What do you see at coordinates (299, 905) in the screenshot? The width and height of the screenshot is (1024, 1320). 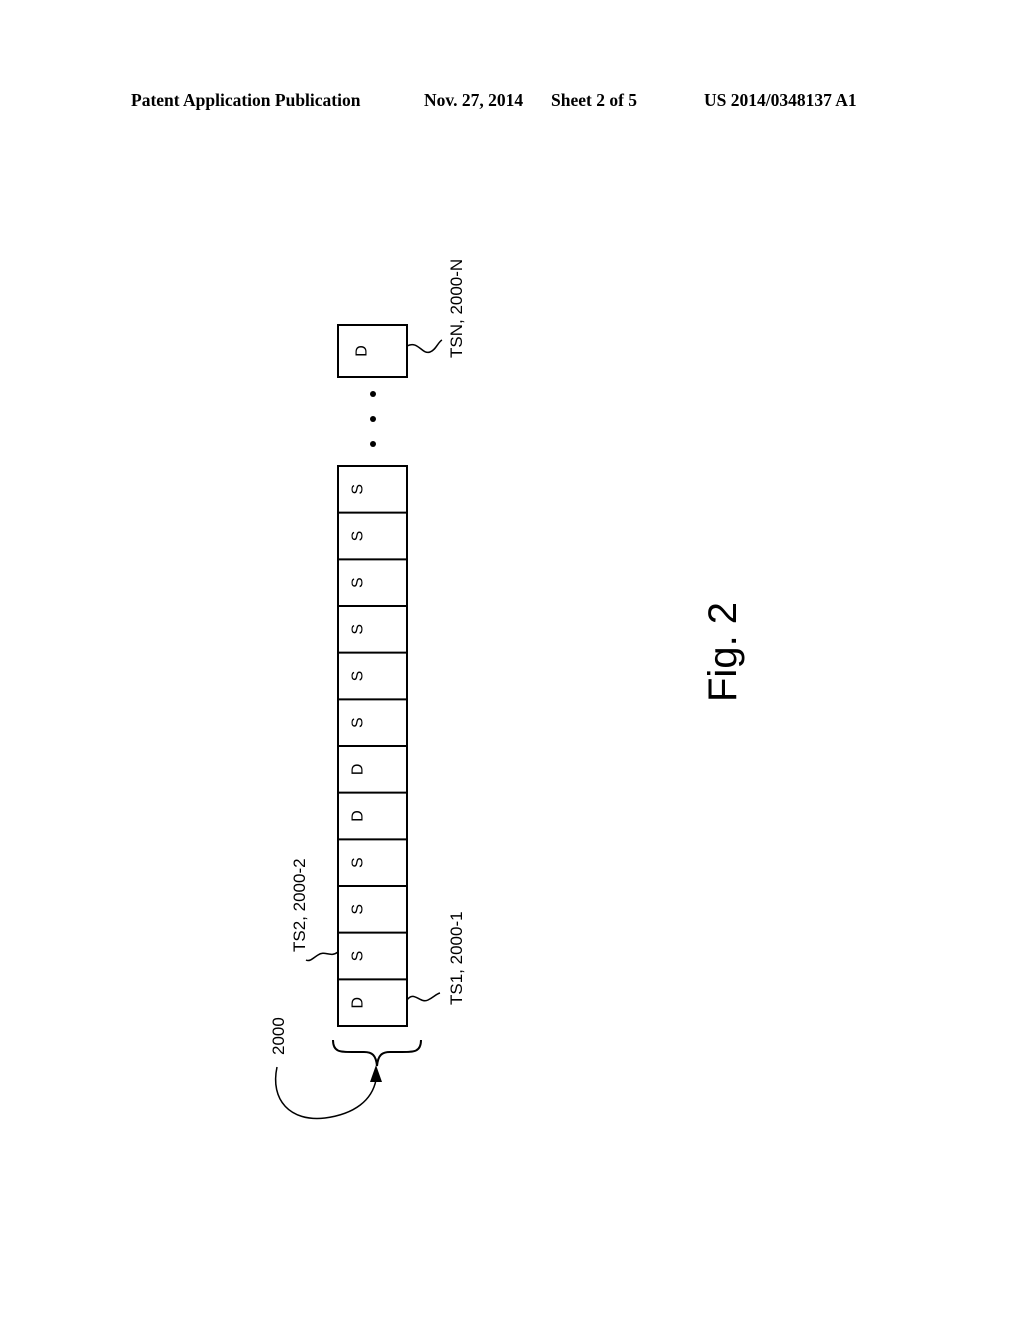 I see `ts2-label: TS2, 2000-2` at bounding box center [299, 905].